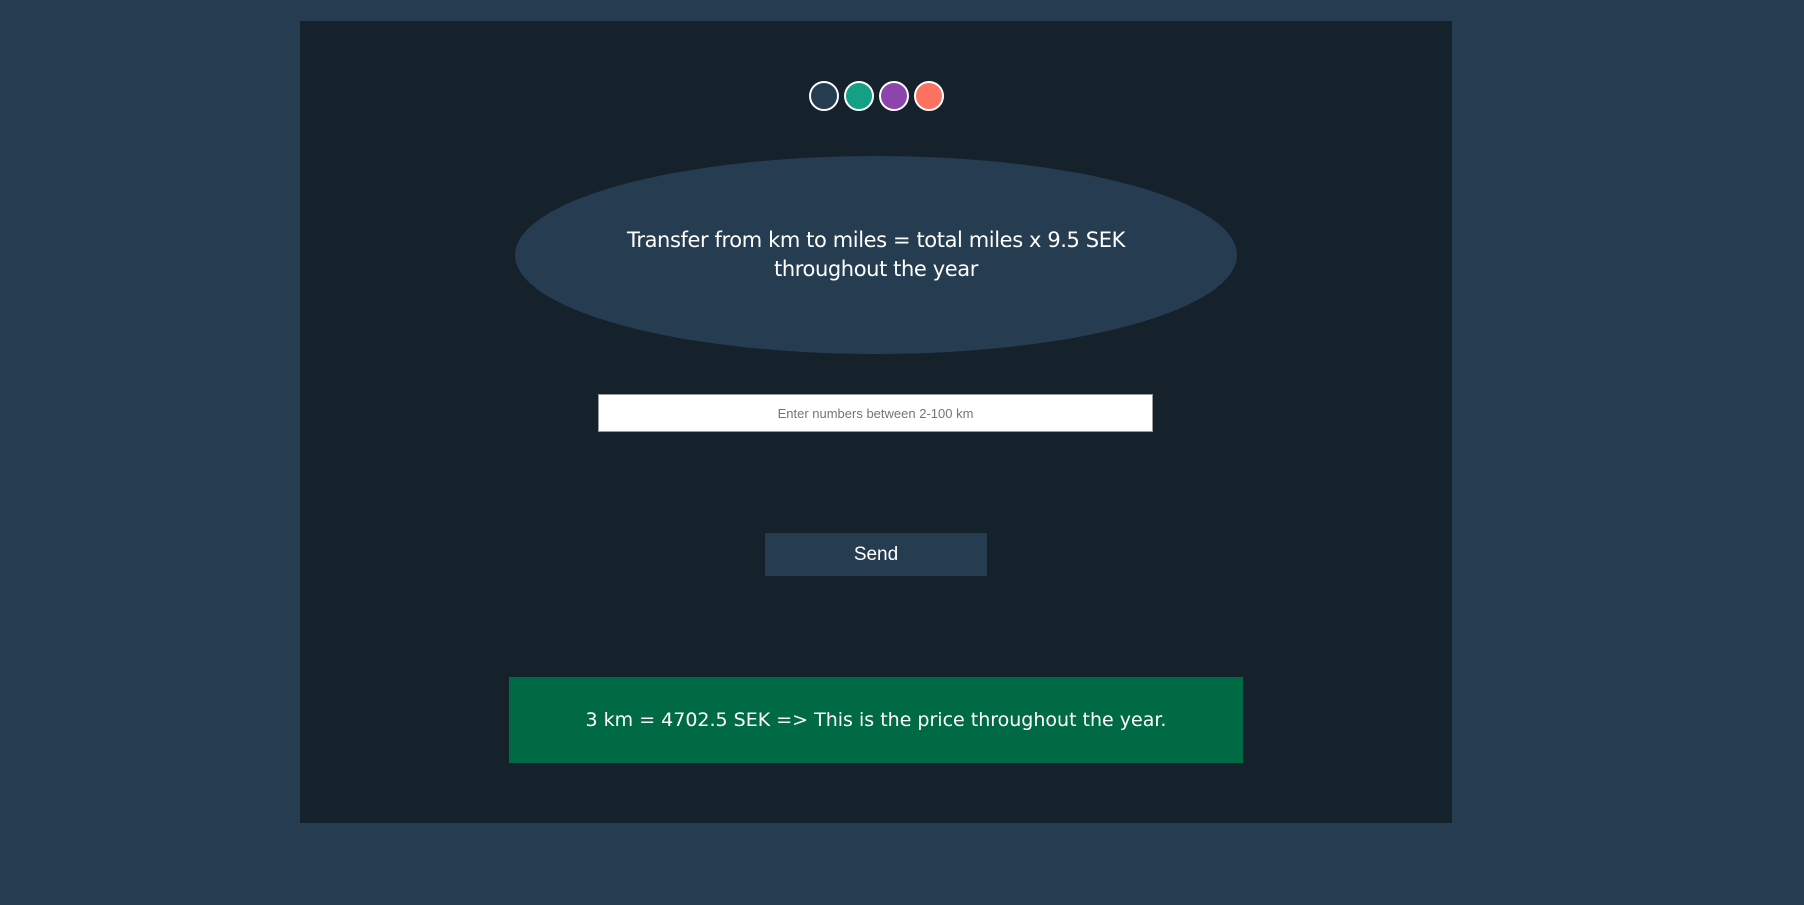 The width and height of the screenshot is (1804, 905). Describe the element at coordinates (894, 96) in the screenshot. I see `theme-swatch-purple` at that location.